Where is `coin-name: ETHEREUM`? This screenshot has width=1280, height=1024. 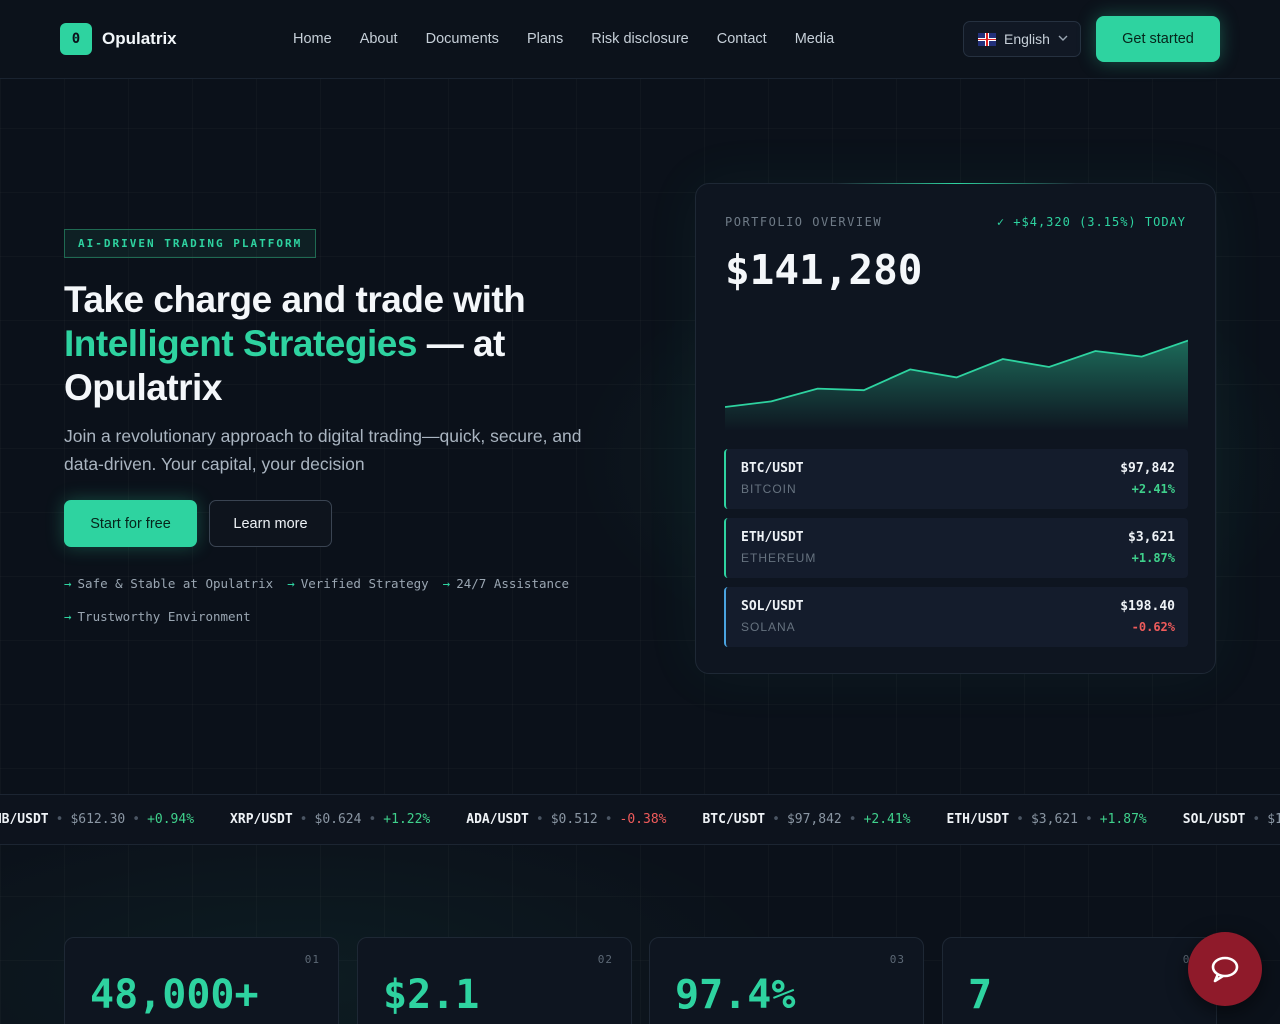 coin-name: ETHEREUM is located at coordinates (779, 558).